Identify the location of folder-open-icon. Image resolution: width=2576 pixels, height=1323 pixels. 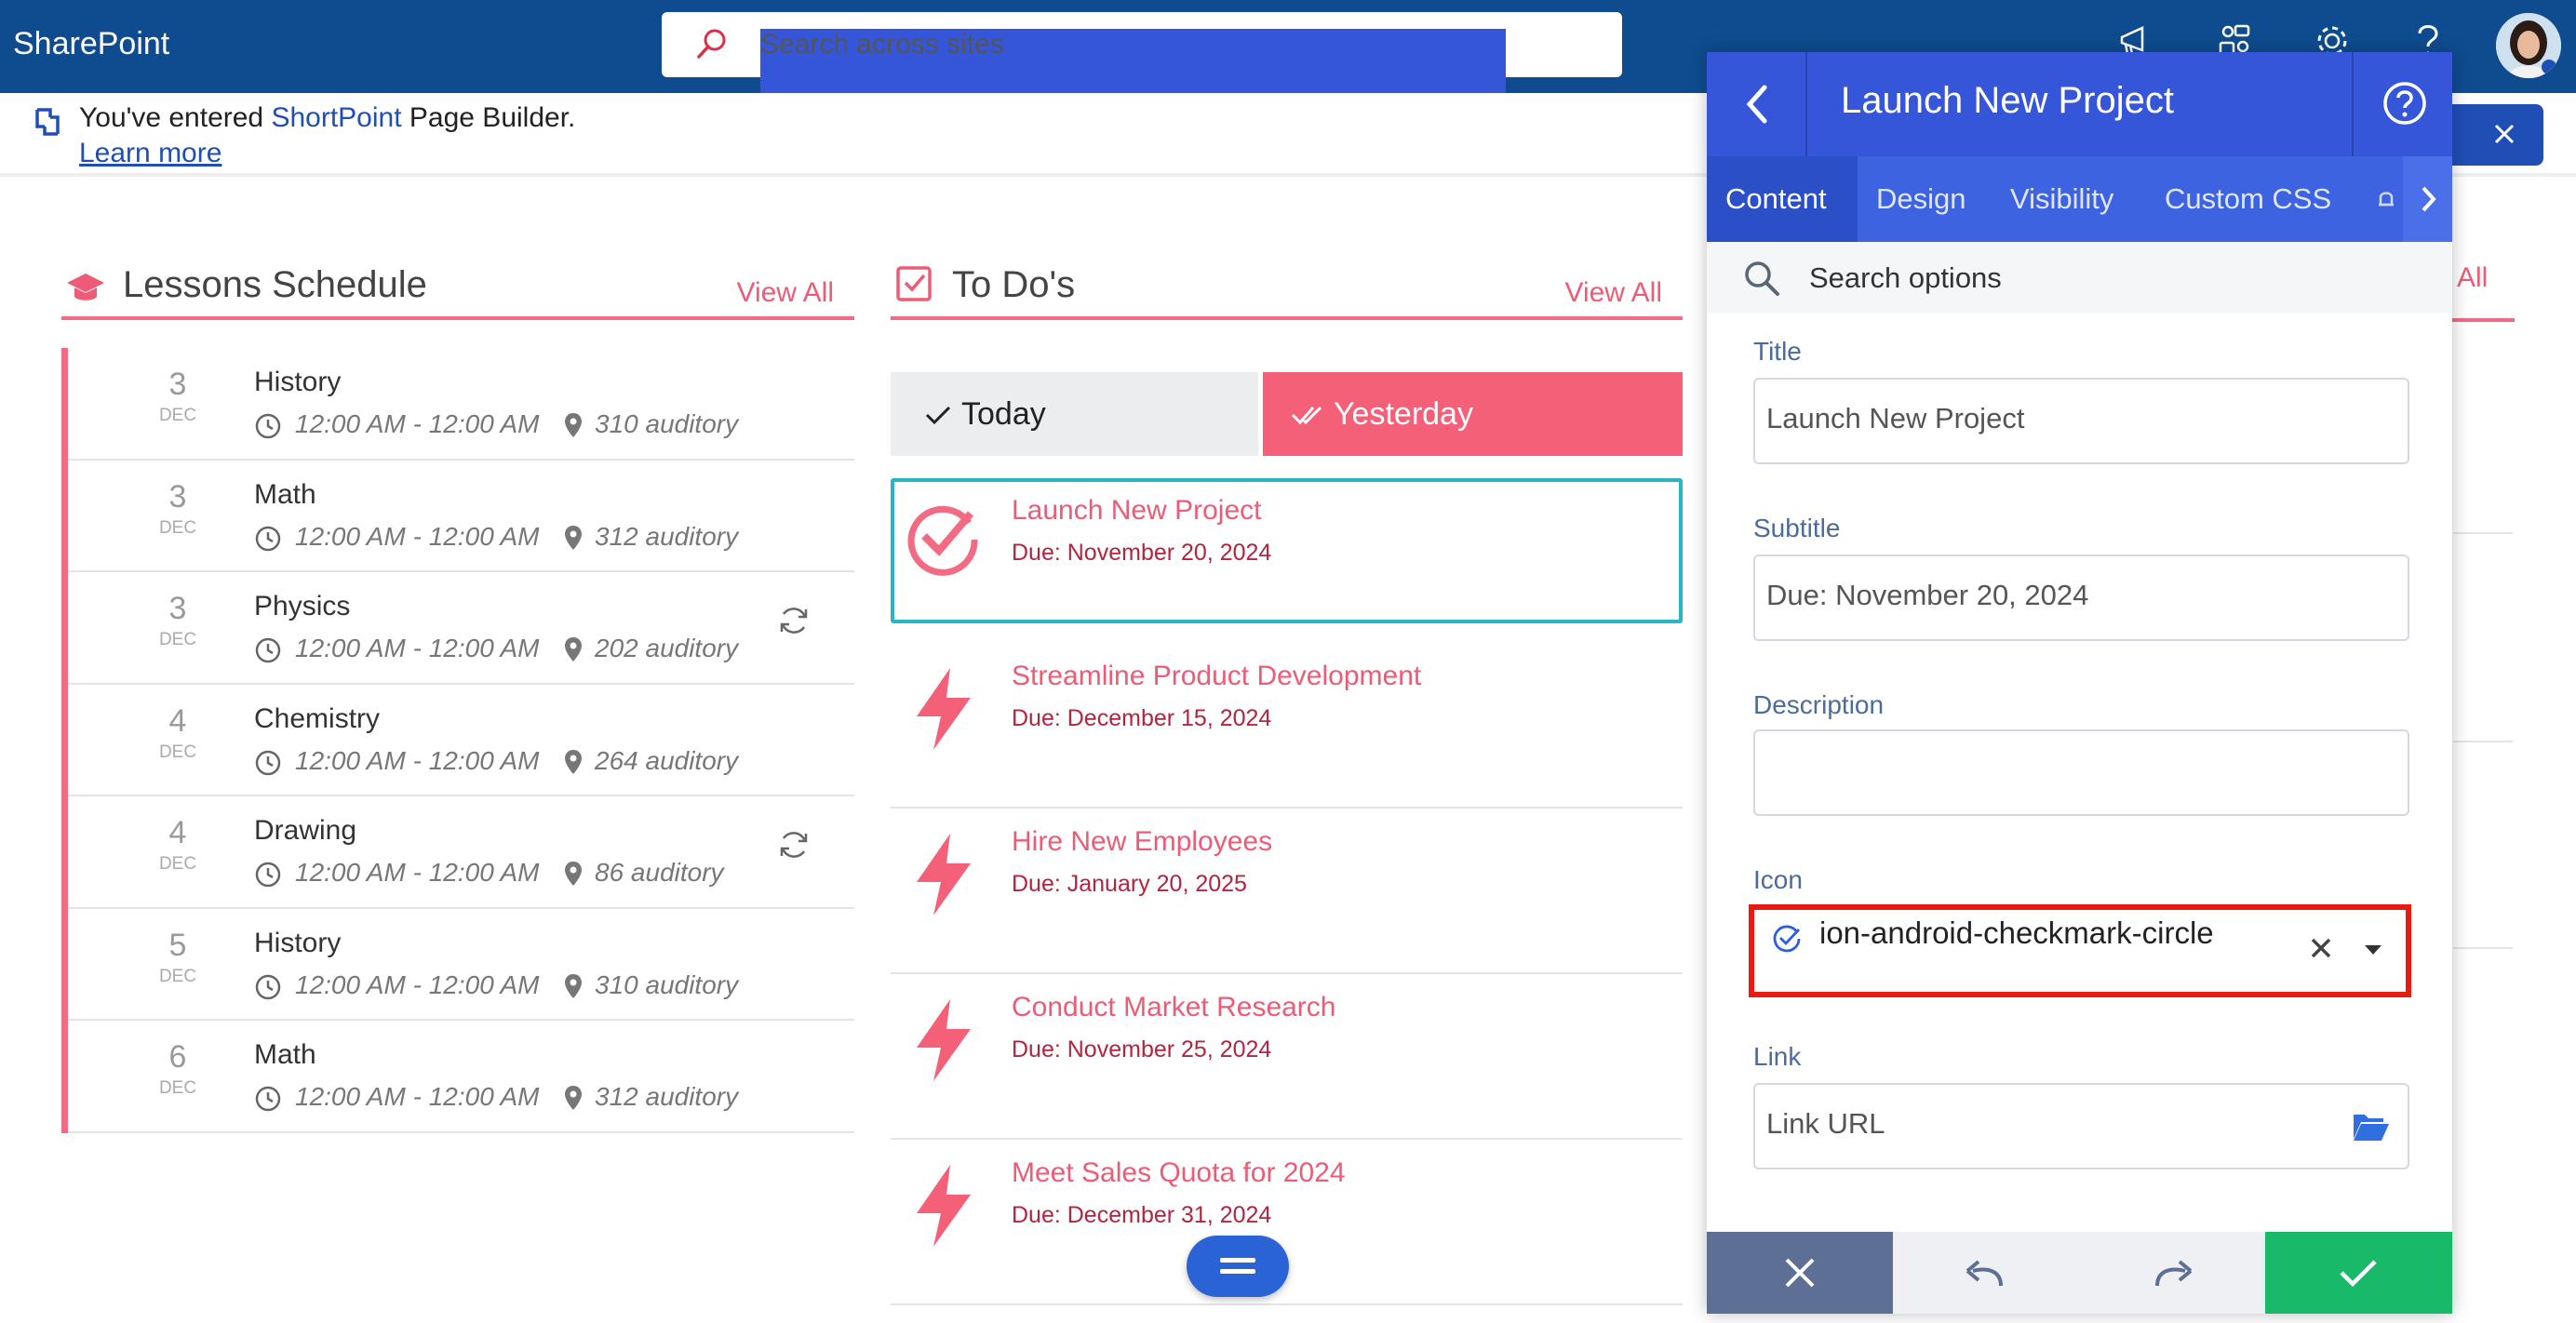
(2371, 1126).